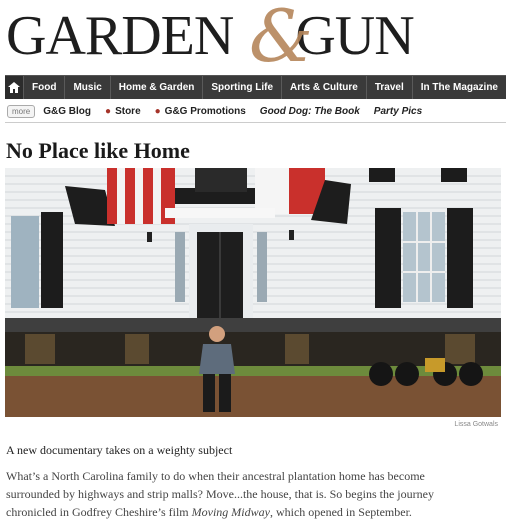  Describe the element at coordinates (128, 111) in the screenshot. I see `subnav-store: Store` at that location.